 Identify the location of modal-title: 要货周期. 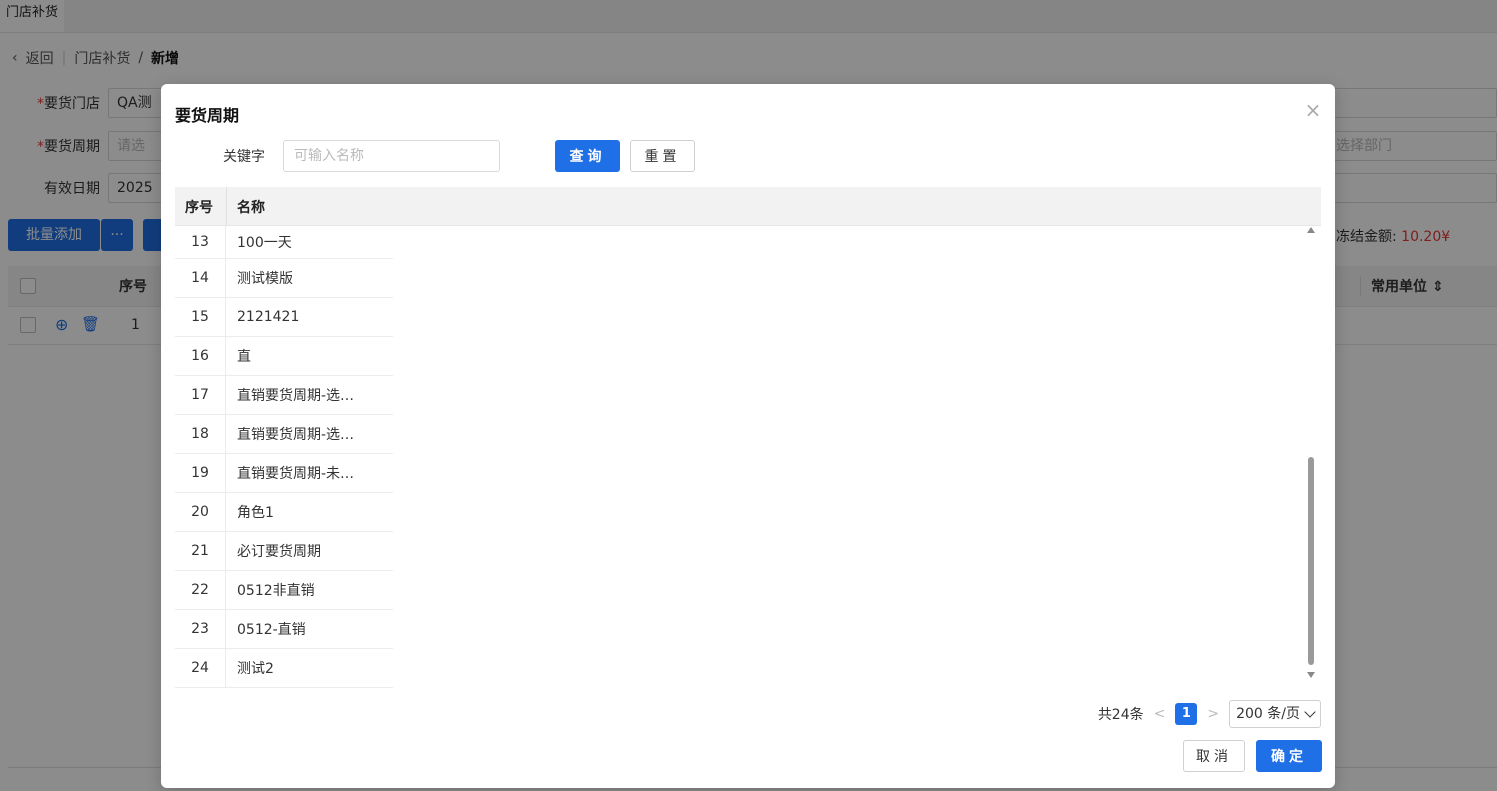
(207, 115).